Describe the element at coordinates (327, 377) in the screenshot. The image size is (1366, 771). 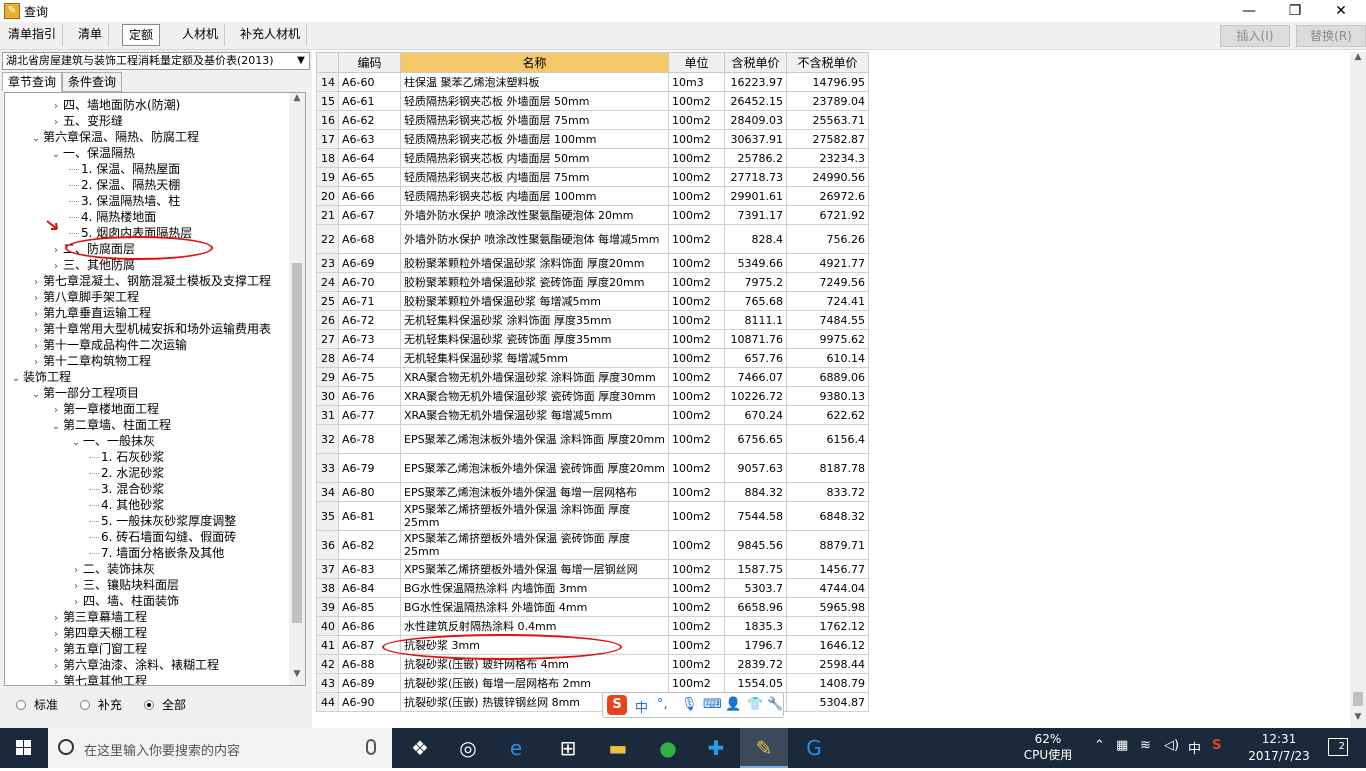
I see `row-index: 29` at that location.